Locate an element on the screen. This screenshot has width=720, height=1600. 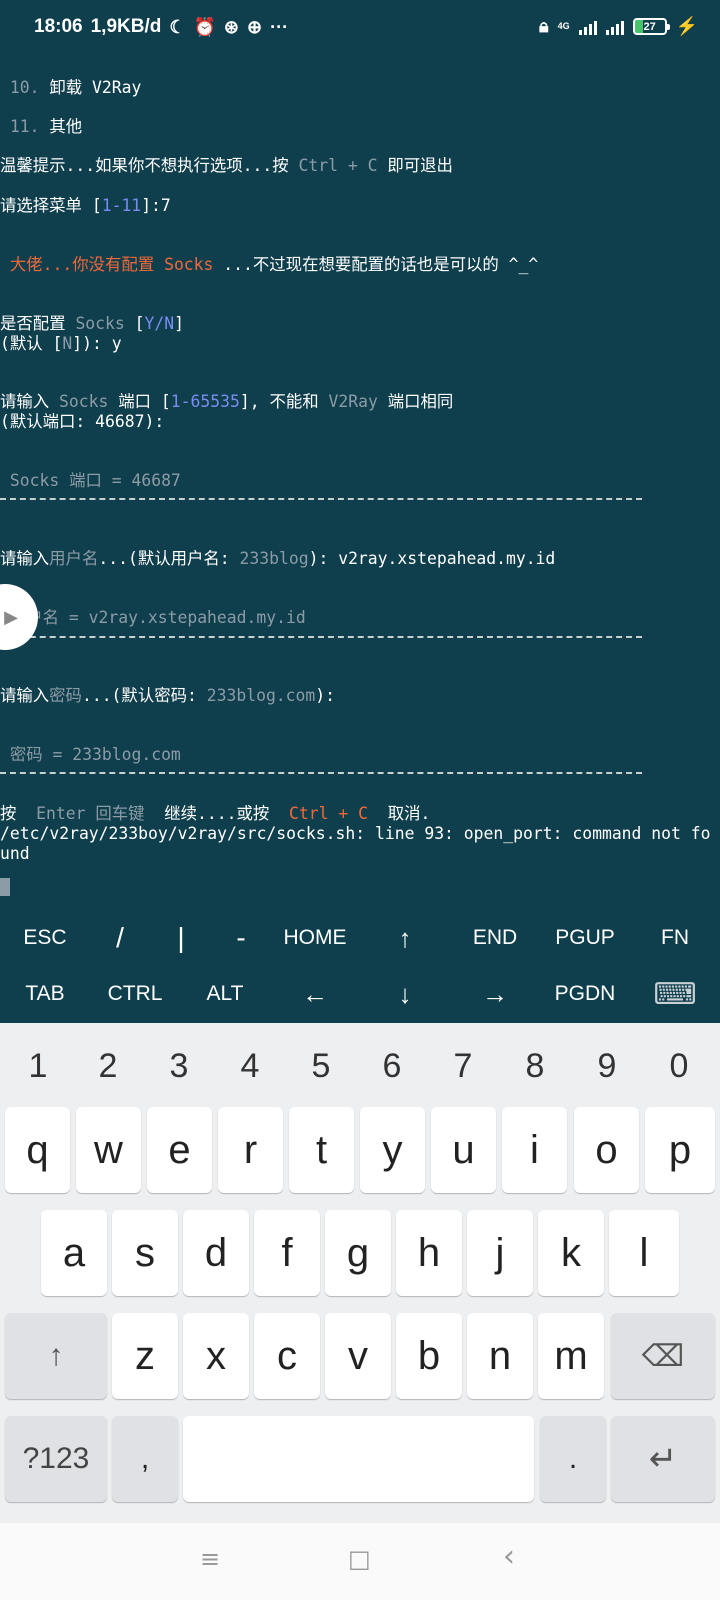
key-g: g is located at coordinates (358, 1253).